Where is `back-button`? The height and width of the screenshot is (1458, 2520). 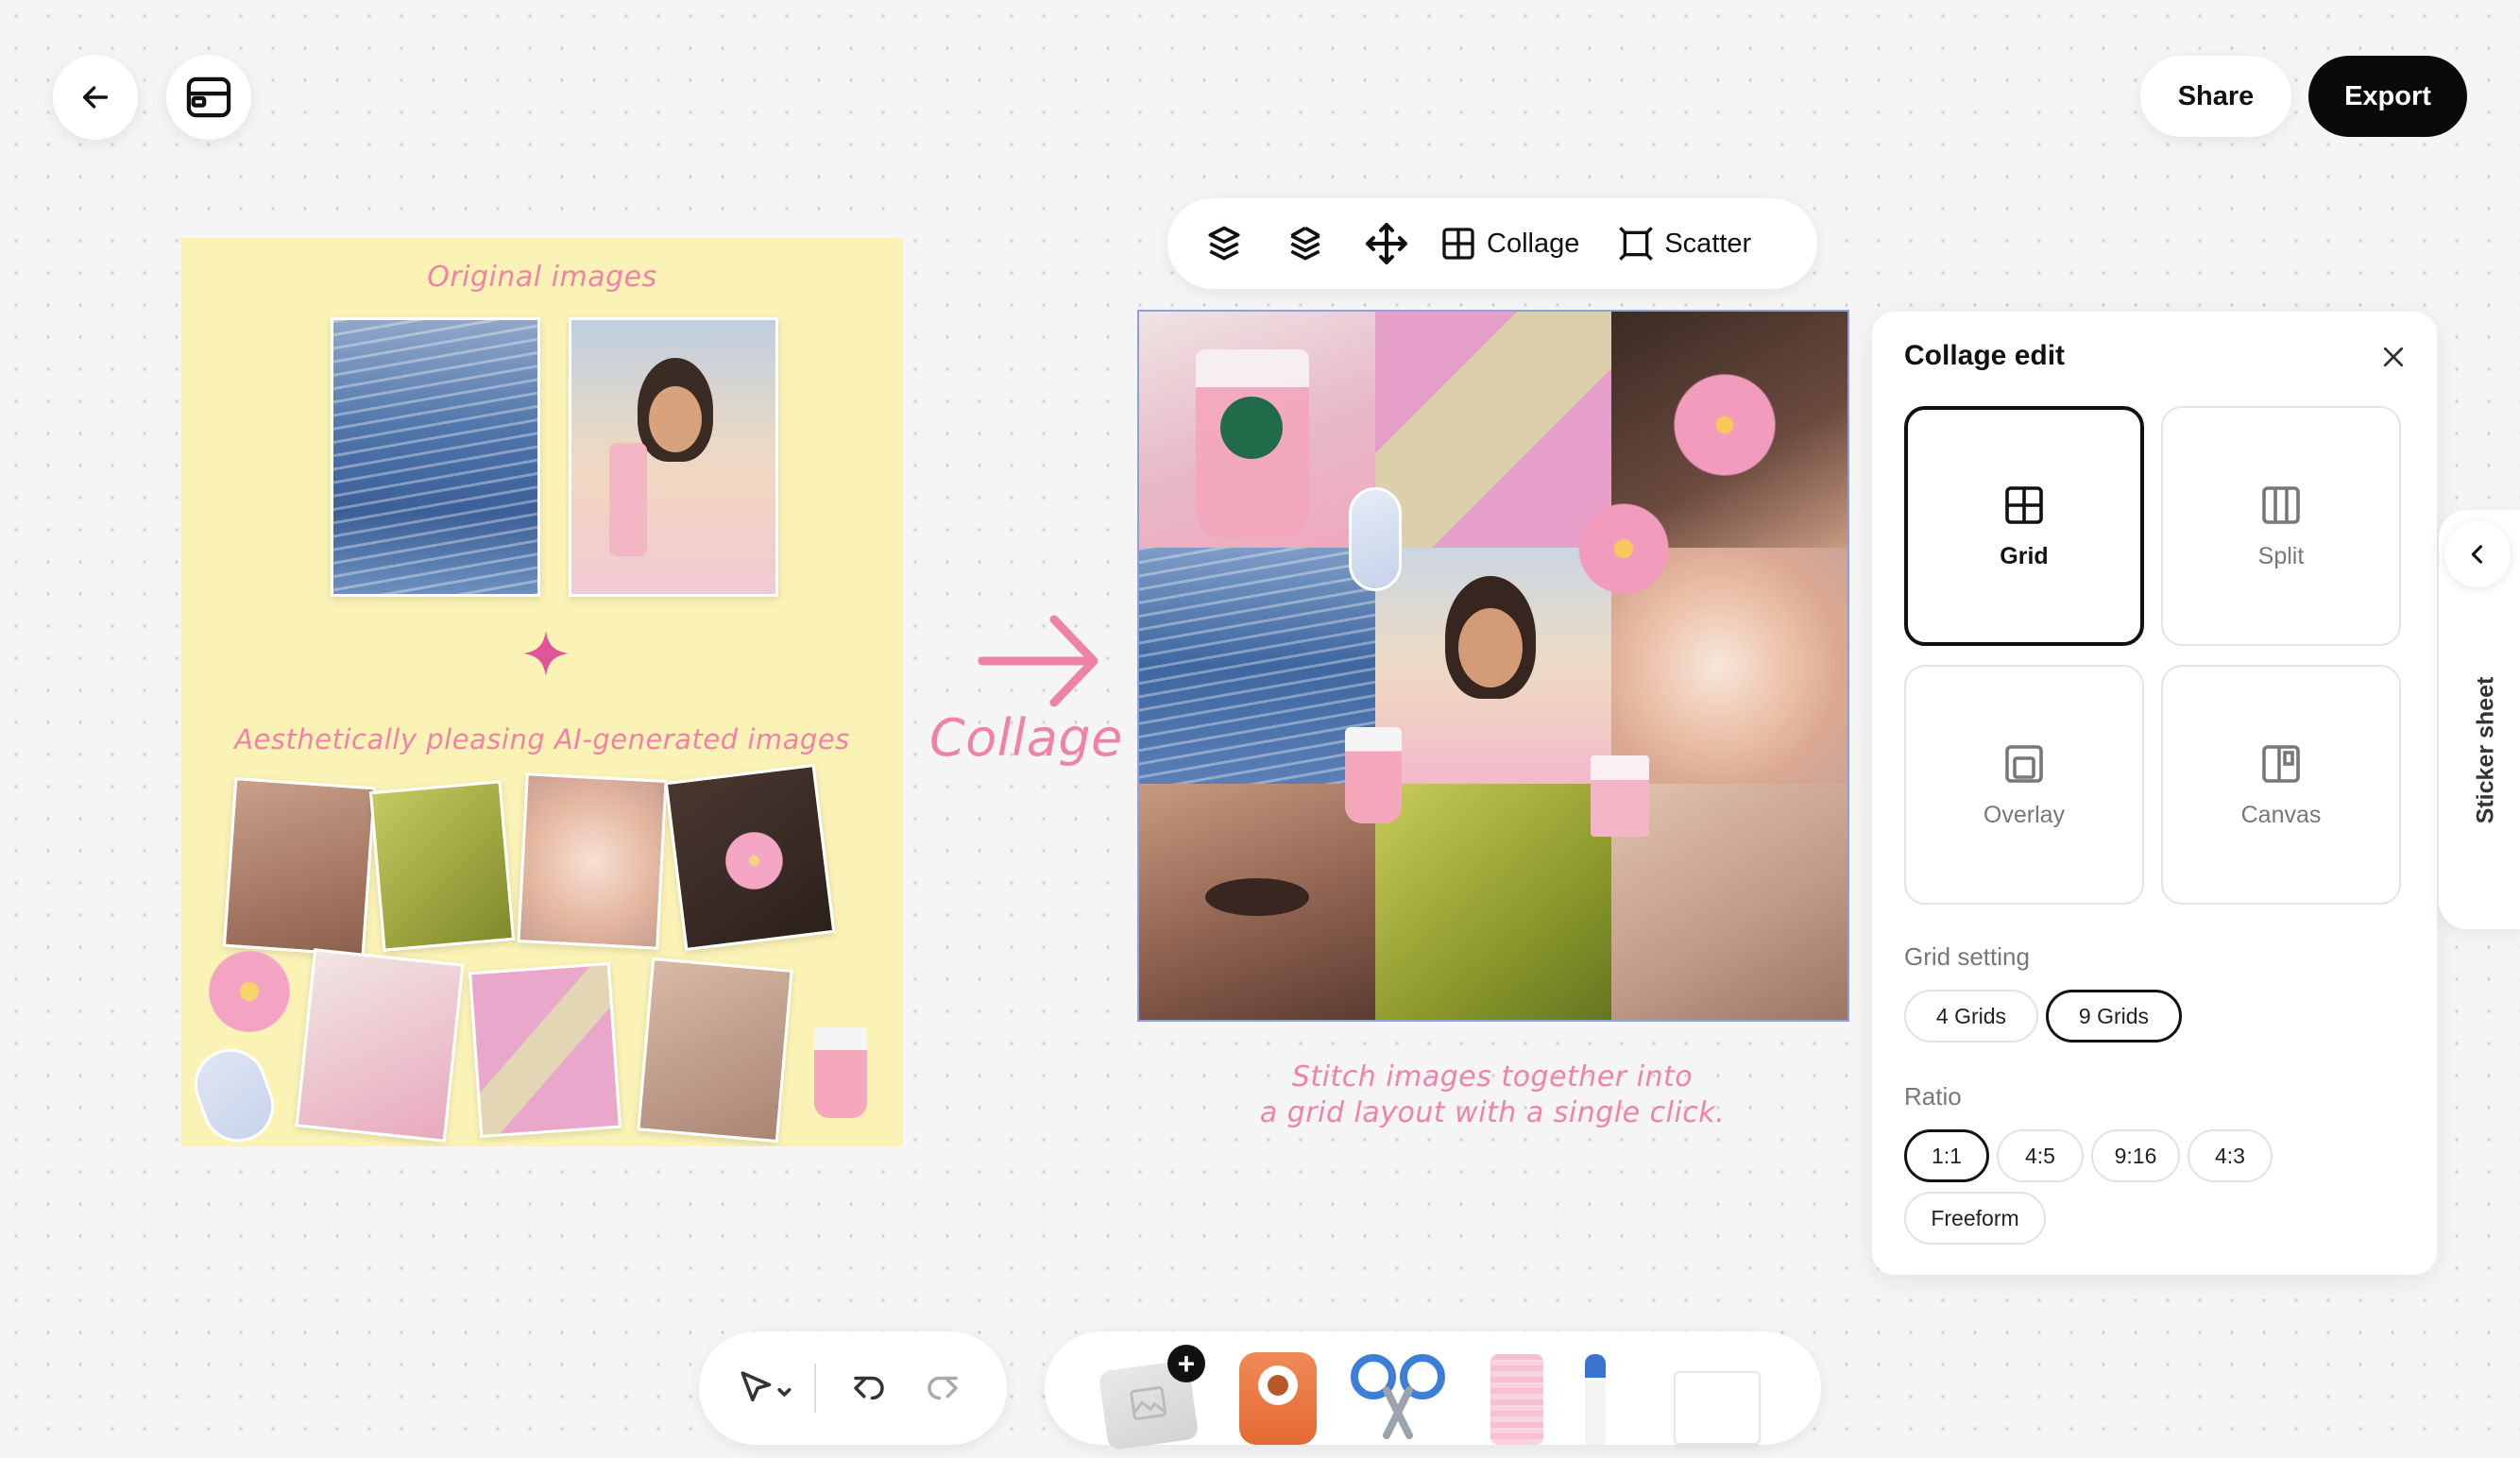
back-button is located at coordinates (95, 97).